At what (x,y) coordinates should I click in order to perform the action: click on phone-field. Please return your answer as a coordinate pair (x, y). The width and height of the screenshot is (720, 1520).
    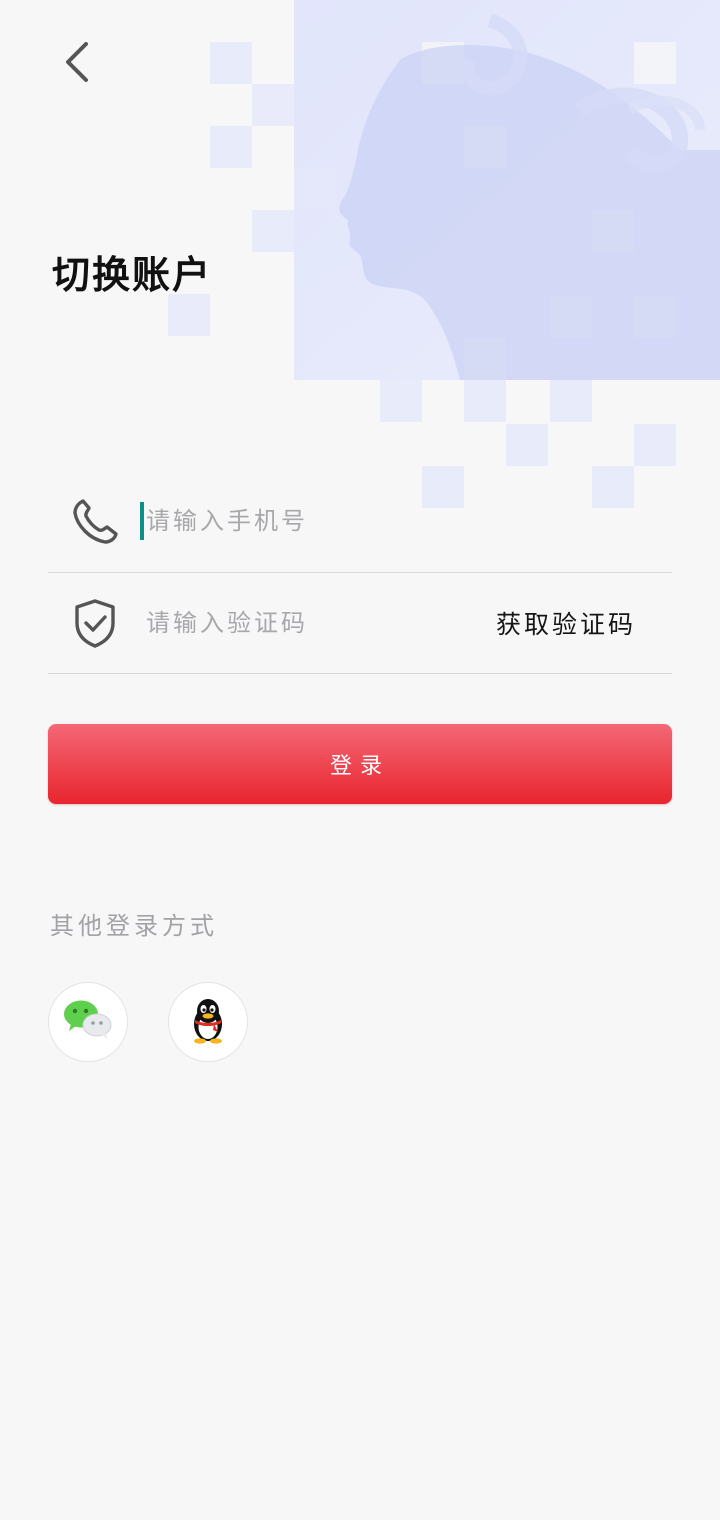
    Looking at the image, I should click on (360, 521).